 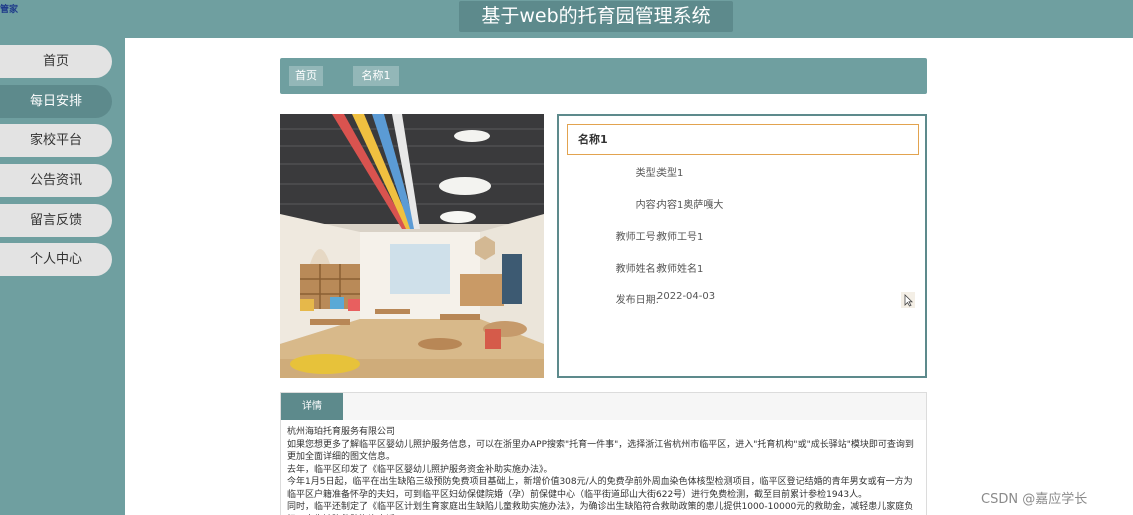 I want to click on item-name-heading: 名称1, so click(x=743, y=139).